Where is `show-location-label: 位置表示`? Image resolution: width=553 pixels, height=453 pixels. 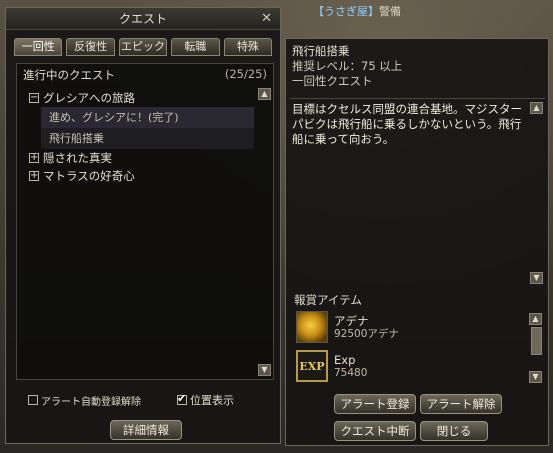
show-location-label: 位置表示 is located at coordinates (212, 400).